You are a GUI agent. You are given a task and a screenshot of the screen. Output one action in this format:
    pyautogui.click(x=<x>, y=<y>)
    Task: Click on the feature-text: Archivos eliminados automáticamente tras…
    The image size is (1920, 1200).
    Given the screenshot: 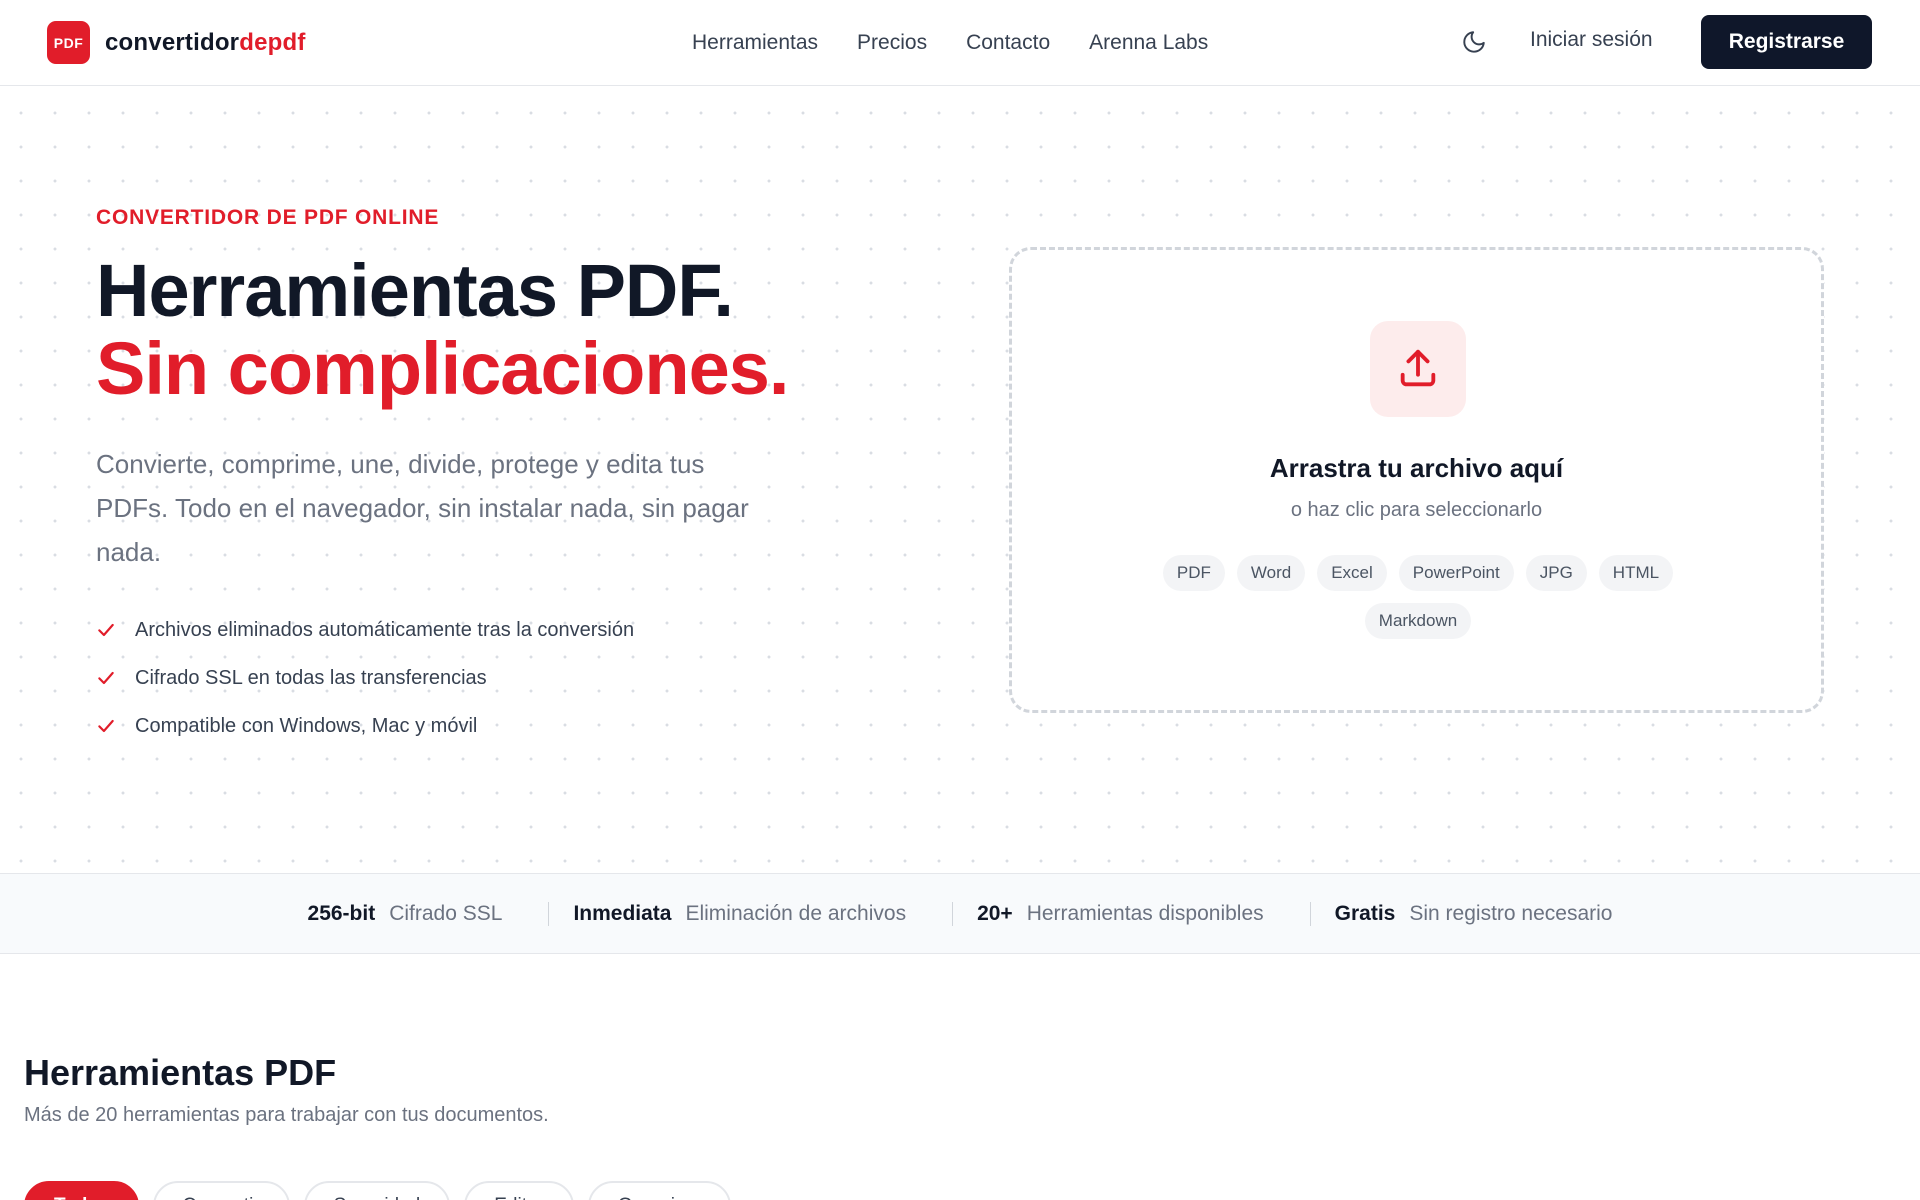 What is the action you would take?
    pyautogui.click(x=385, y=629)
    